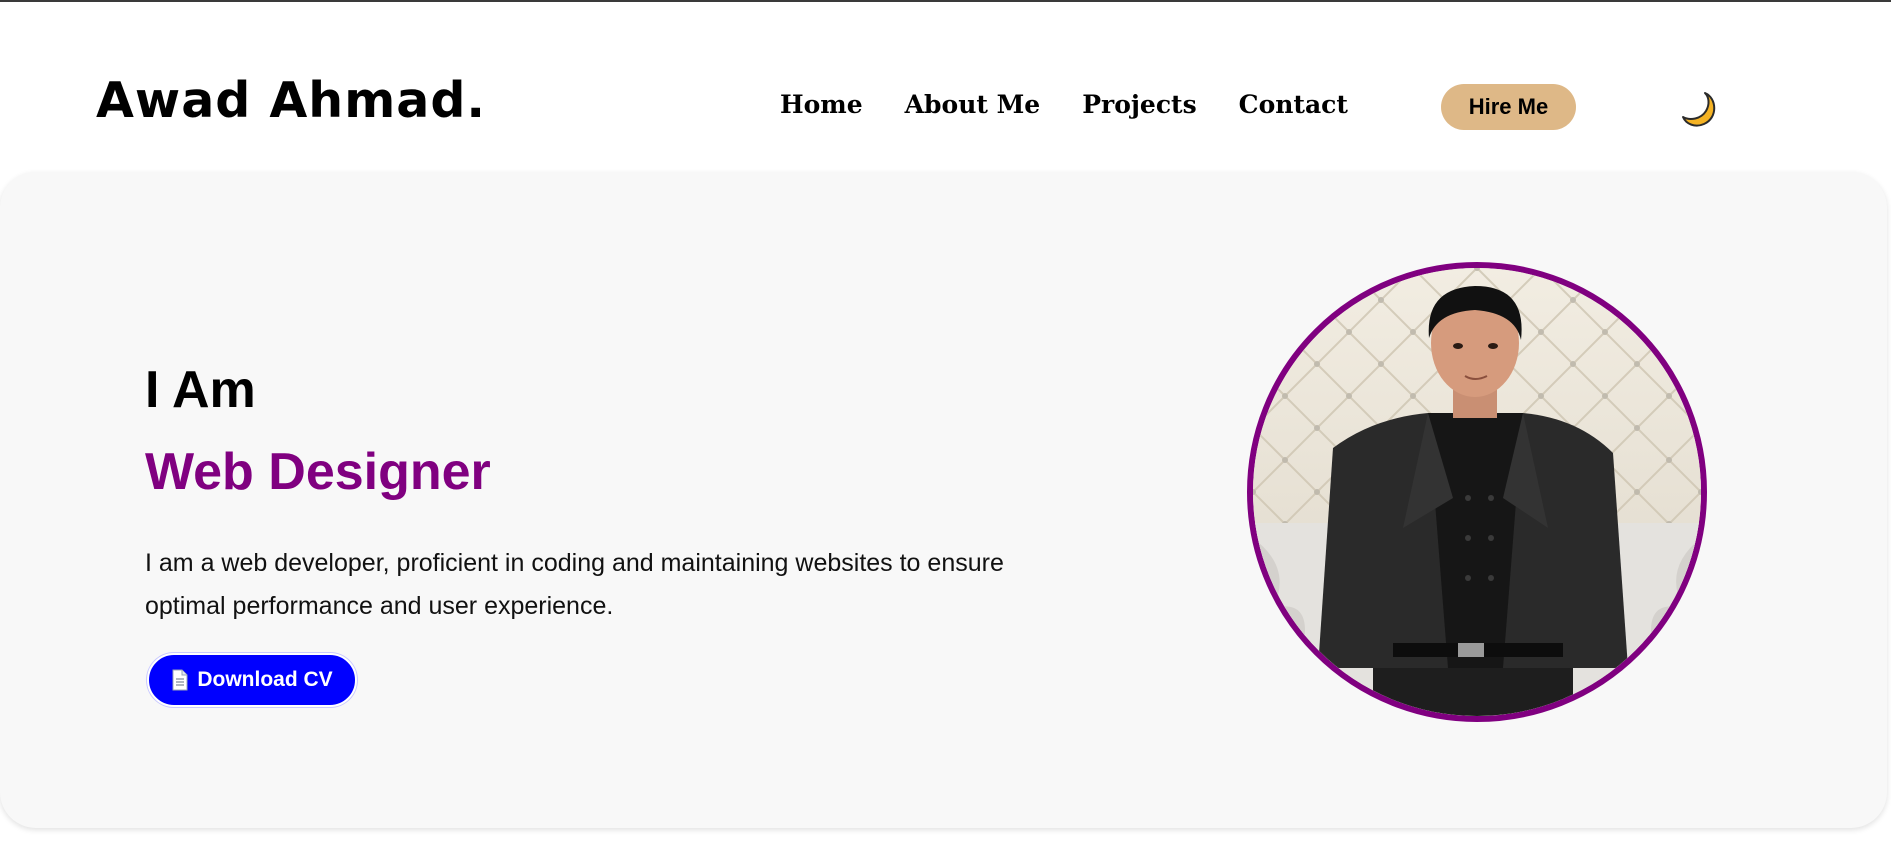  What do you see at coordinates (1293, 104) in the screenshot?
I see `nav-link-contact: Contact` at bounding box center [1293, 104].